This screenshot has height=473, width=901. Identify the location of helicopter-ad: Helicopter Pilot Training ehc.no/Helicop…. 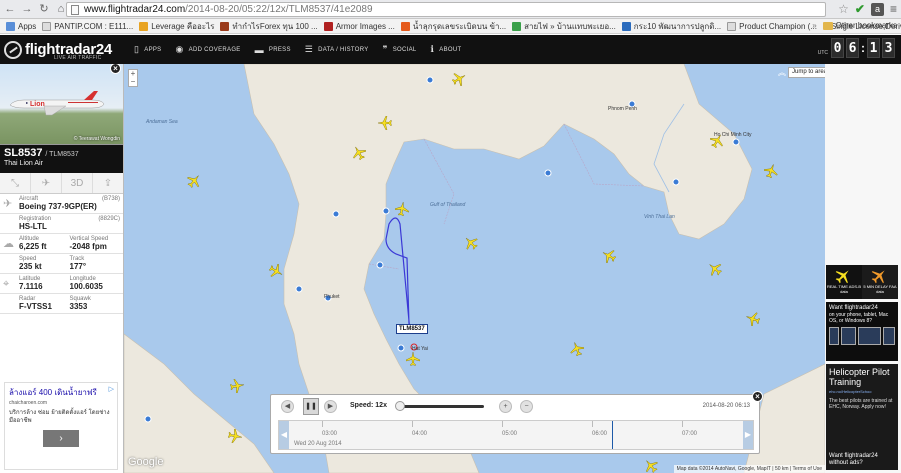
(862, 417).